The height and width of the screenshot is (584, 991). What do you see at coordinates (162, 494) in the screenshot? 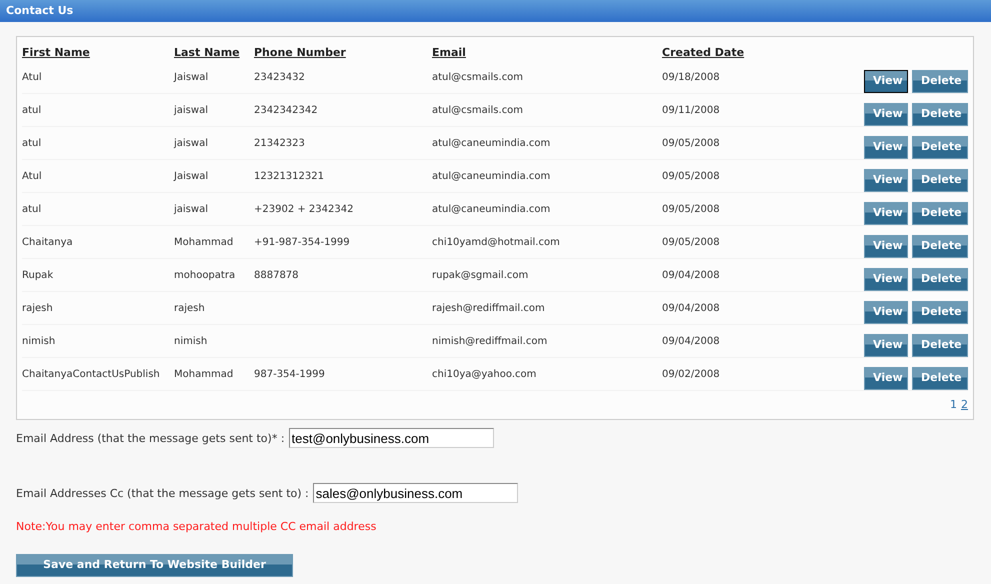
I see `cc-label: Email Addresses Cc (that the message gets sent to) :` at bounding box center [162, 494].